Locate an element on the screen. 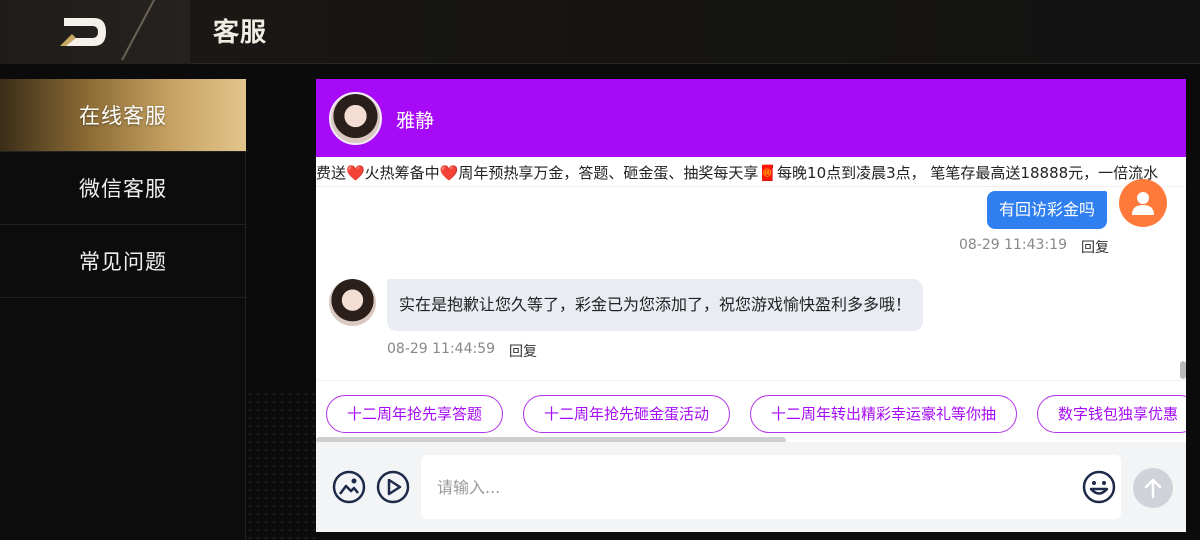 The height and width of the screenshot is (540, 1200). sidebar-item-online-service: 在线客服 is located at coordinates (123, 115).